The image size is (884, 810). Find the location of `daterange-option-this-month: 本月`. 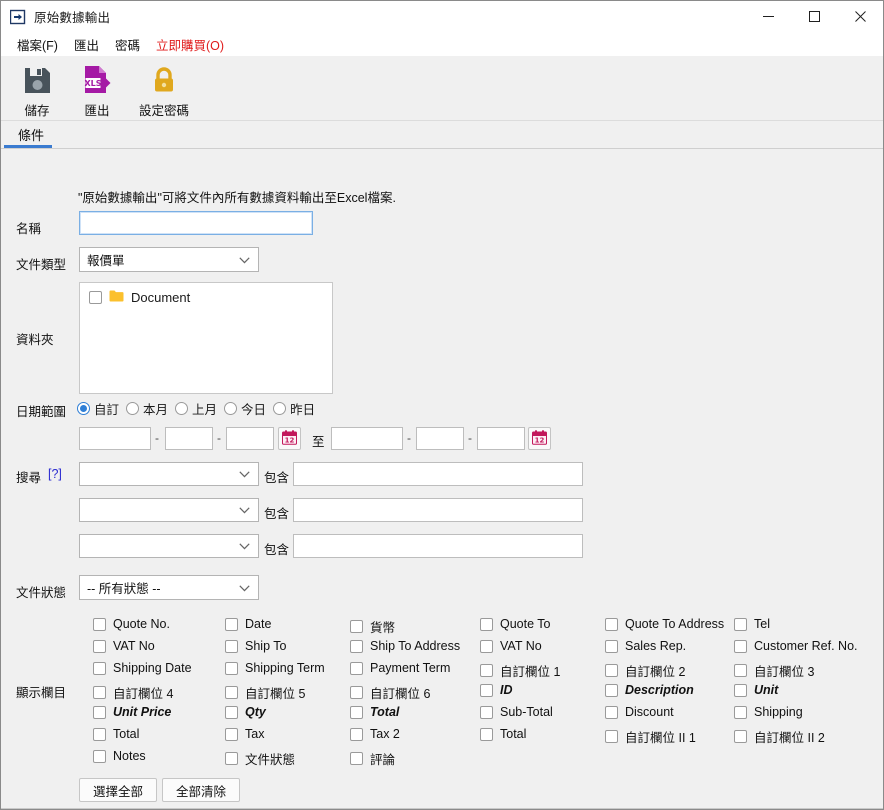

daterange-option-this-month: 本月 is located at coordinates (147, 408).